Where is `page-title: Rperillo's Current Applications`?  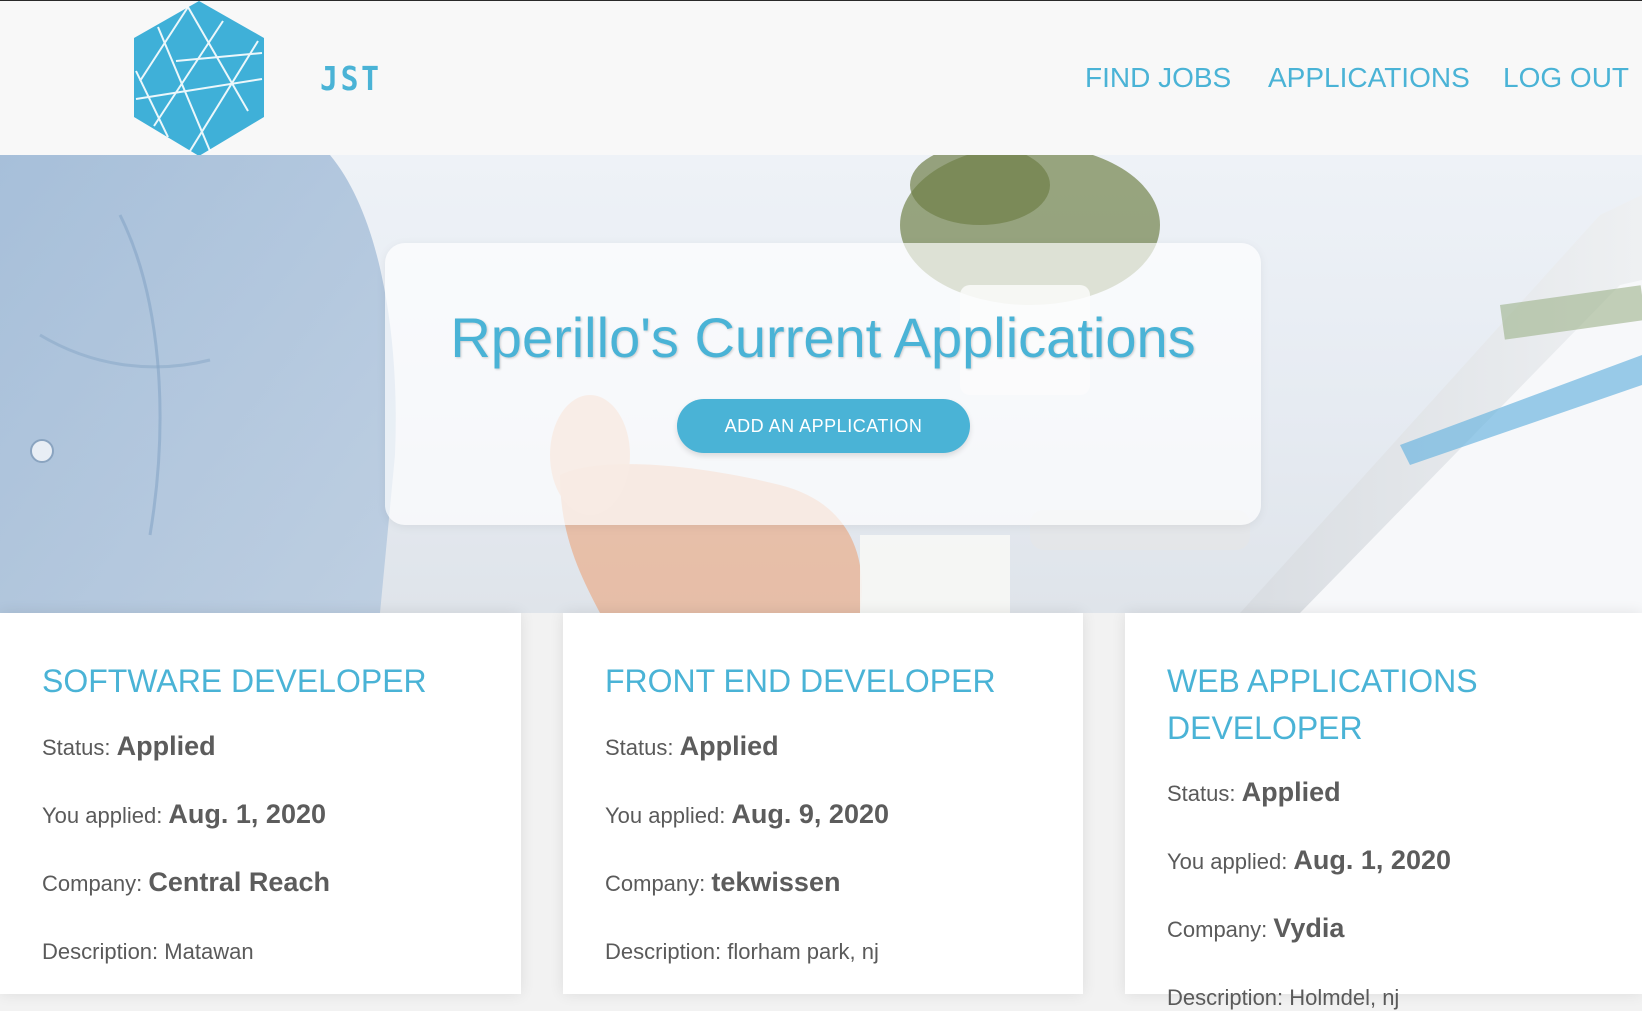
page-title: Rperillo's Current Applications is located at coordinates (823, 337).